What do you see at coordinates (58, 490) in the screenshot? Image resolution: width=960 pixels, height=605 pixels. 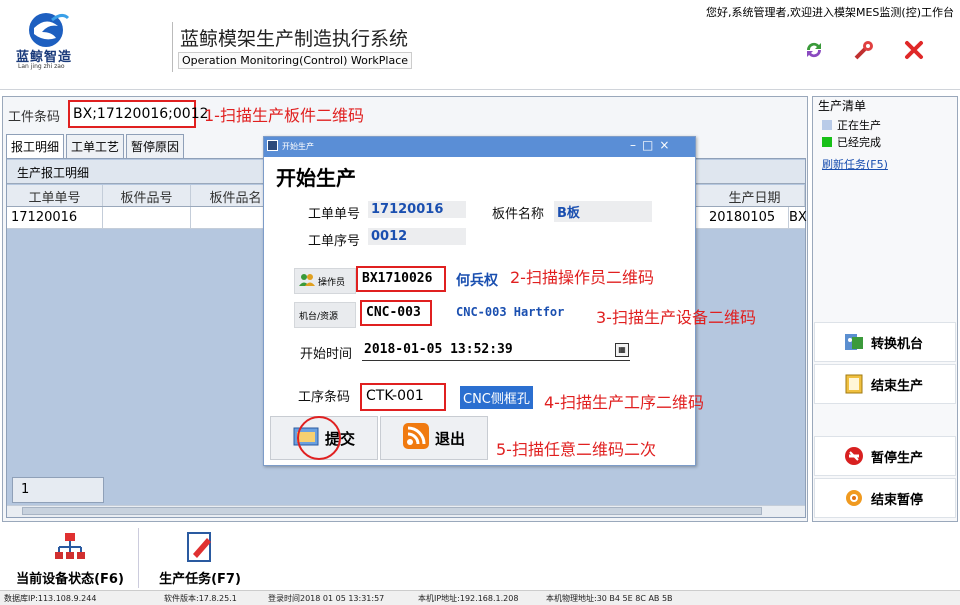 I see `page-number: 1` at bounding box center [58, 490].